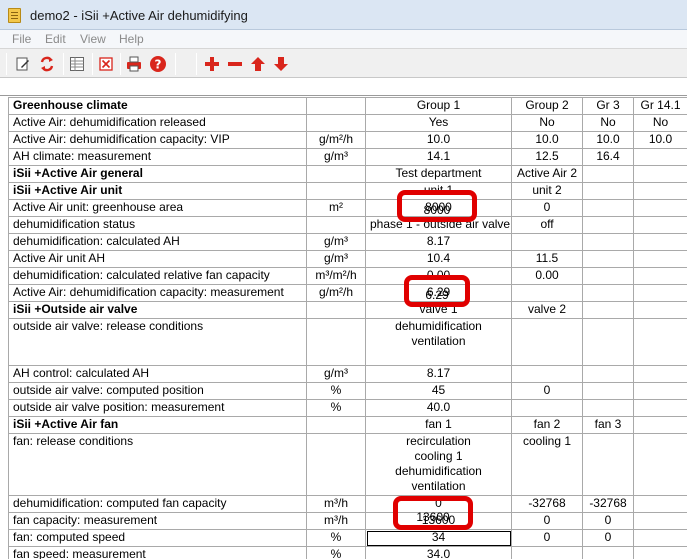 This screenshot has height=559, width=687. I want to click on value-cell: phase 1 - outside air valve, so click(438, 225).